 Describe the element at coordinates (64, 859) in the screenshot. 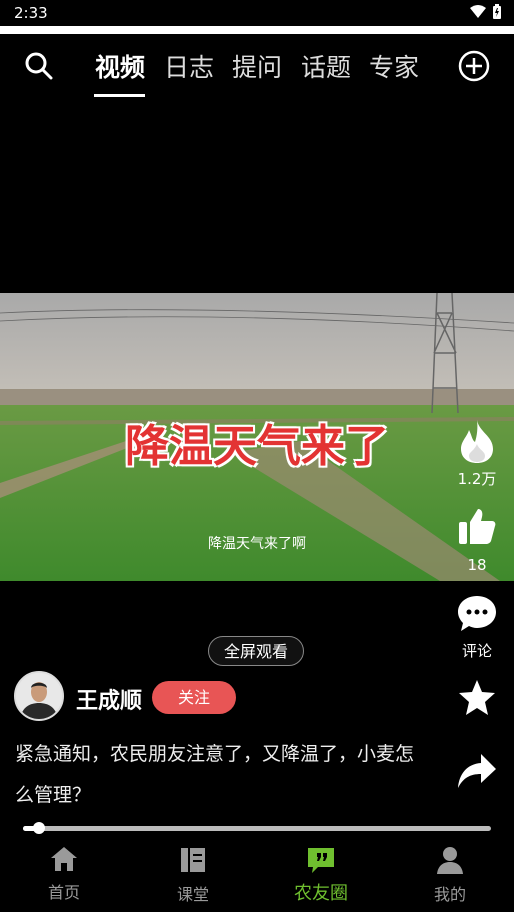

I see `home-icon` at that location.